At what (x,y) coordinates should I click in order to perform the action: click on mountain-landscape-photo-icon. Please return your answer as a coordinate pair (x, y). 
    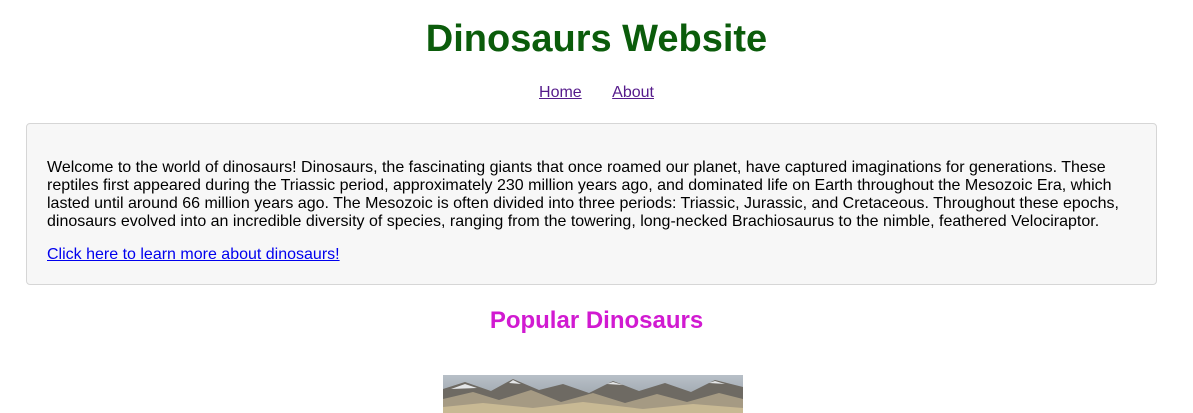
    Looking at the image, I should click on (593, 394).